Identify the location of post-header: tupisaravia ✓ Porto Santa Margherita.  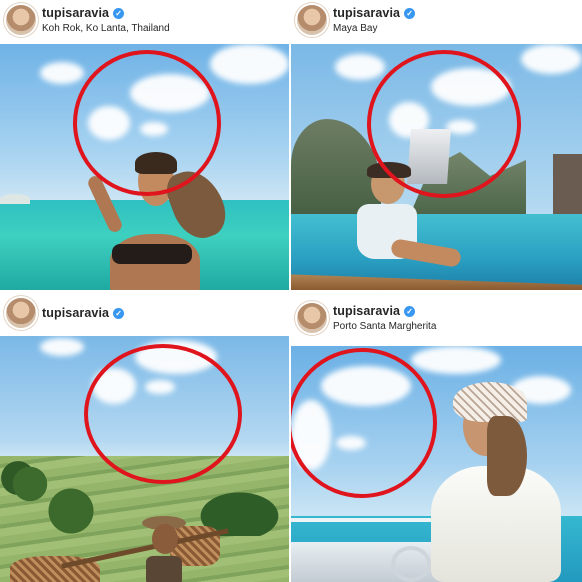
(436, 320).